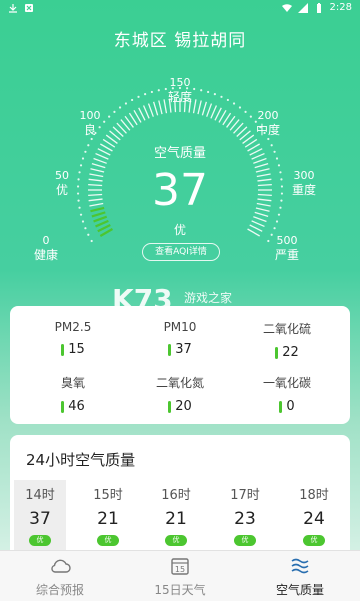 Image resolution: width=360 pixels, height=601 pixels. I want to click on nav-air-quality: 空气质量, so click(300, 576).